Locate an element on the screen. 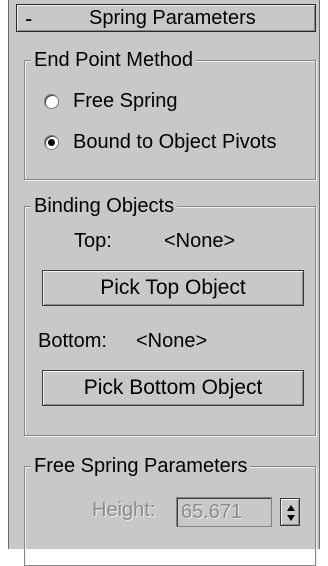 This screenshot has height=566, width=328. pick-top-object-button: Pick Top Object is located at coordinates (173, 288).